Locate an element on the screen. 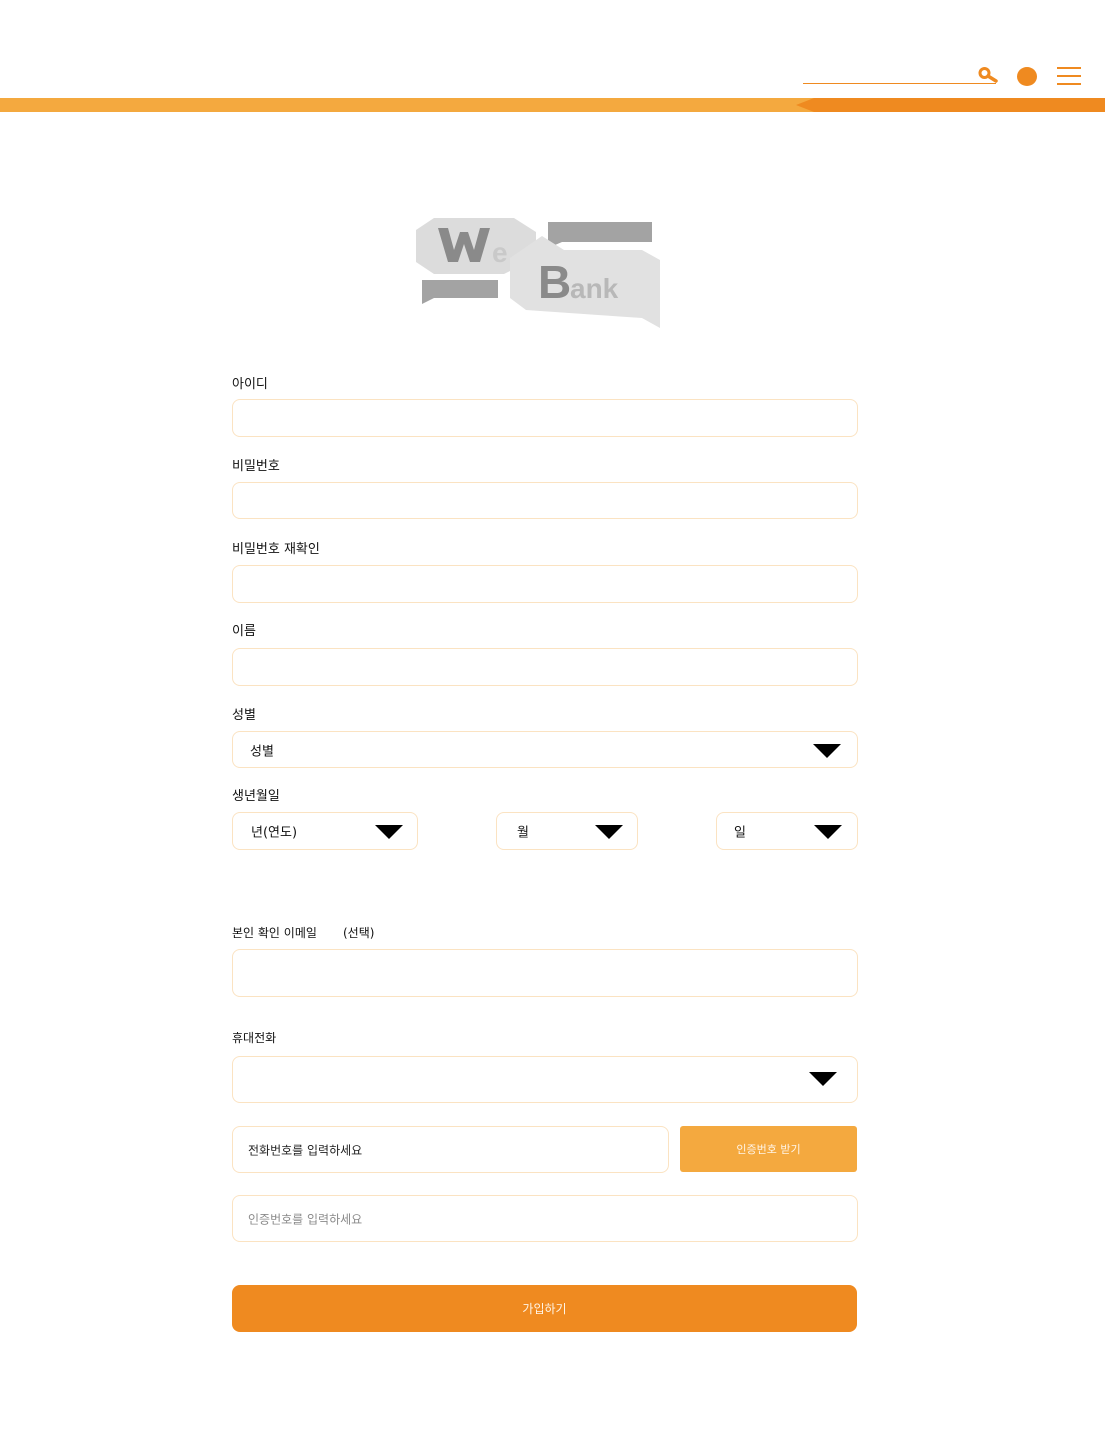  gender-select-value: 성별 is located at coordinates (262, 751).